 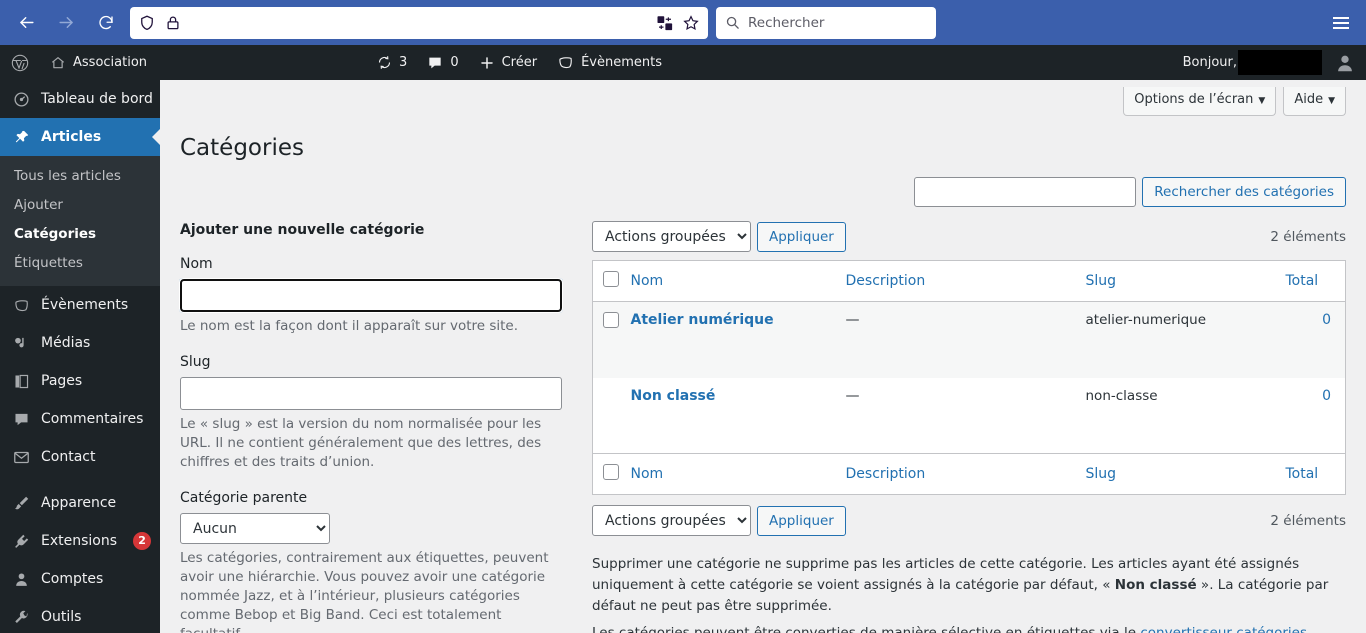 I want to click on back-button, so click(x=26, y=23).